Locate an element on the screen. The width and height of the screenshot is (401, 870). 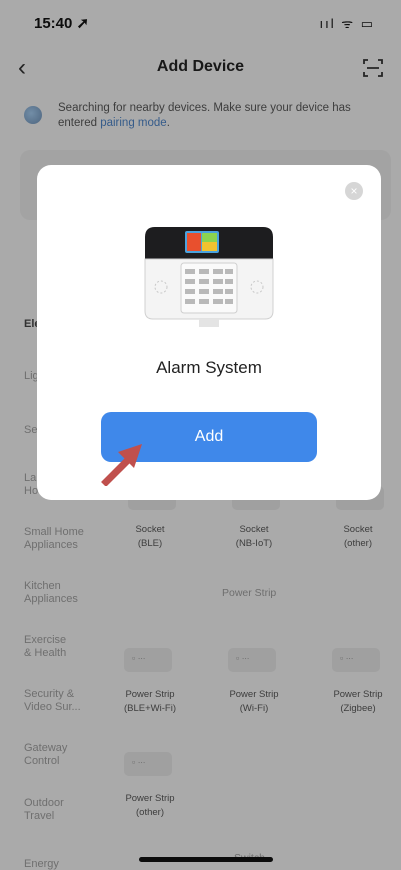
device-name: Alarm System is located at coordinates (209, 367).